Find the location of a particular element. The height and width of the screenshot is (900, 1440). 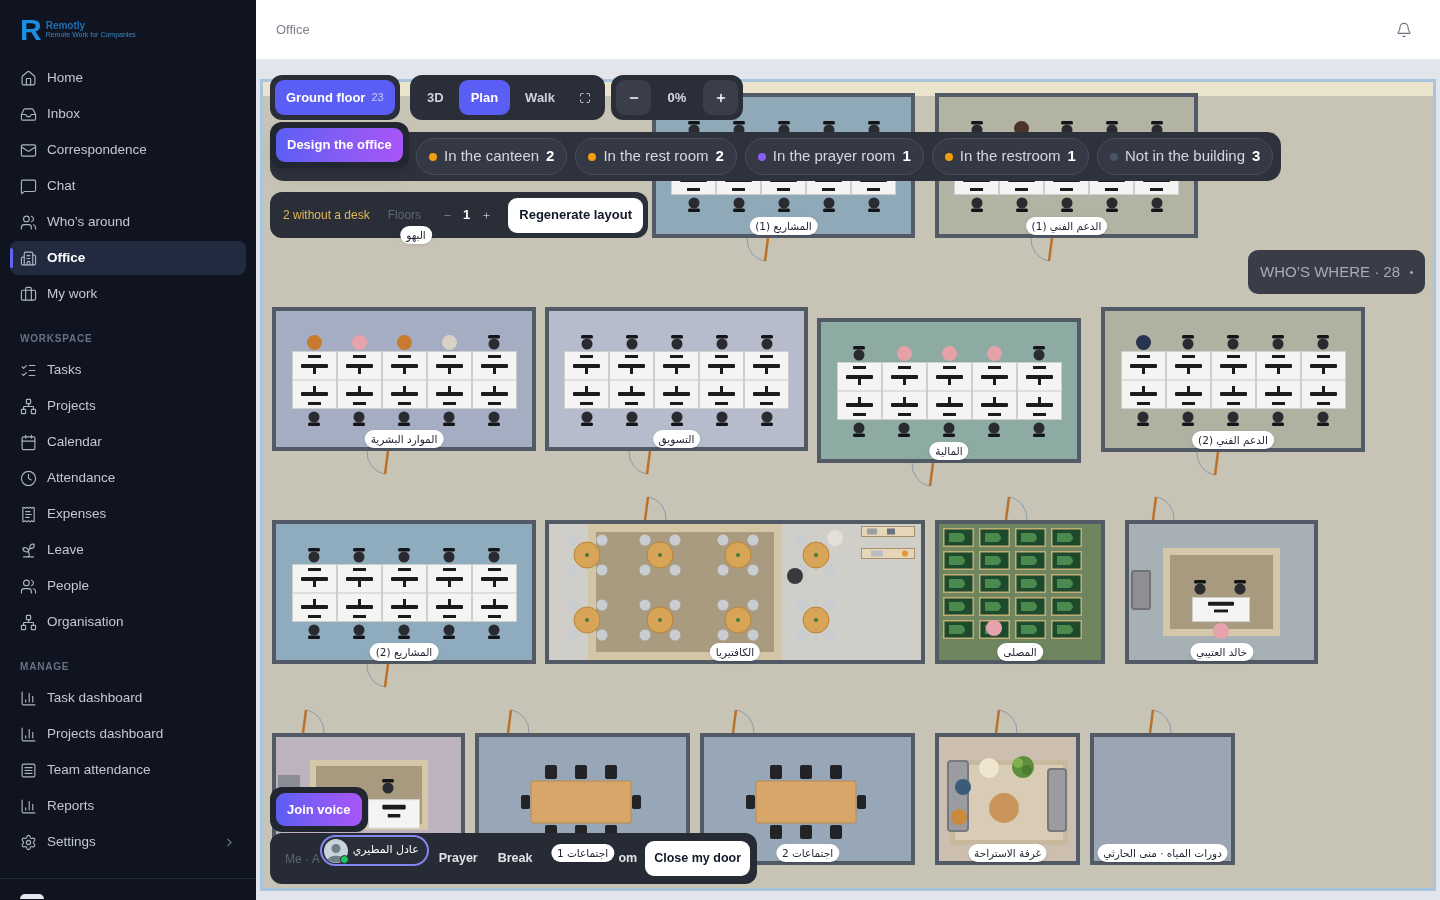

chat-bubble-icon is located at coordinates (28, 186).